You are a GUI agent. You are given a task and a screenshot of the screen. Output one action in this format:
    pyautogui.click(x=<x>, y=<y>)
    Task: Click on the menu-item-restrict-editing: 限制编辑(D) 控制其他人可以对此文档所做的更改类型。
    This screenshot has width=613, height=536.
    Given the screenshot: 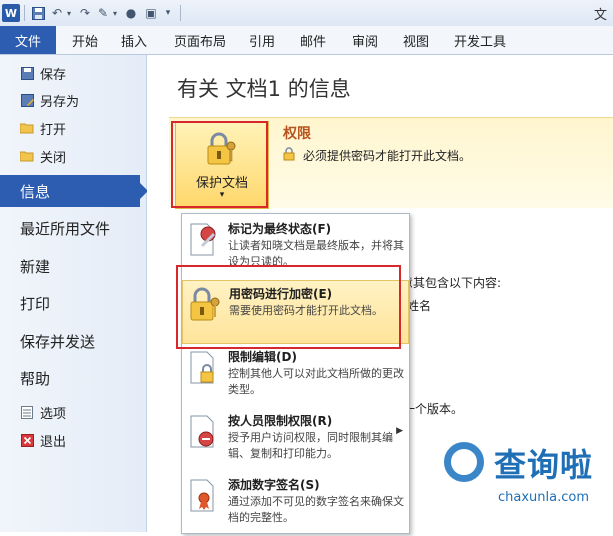 What is the action you would take?
    pyautogui.click(x=295, y=376)
    